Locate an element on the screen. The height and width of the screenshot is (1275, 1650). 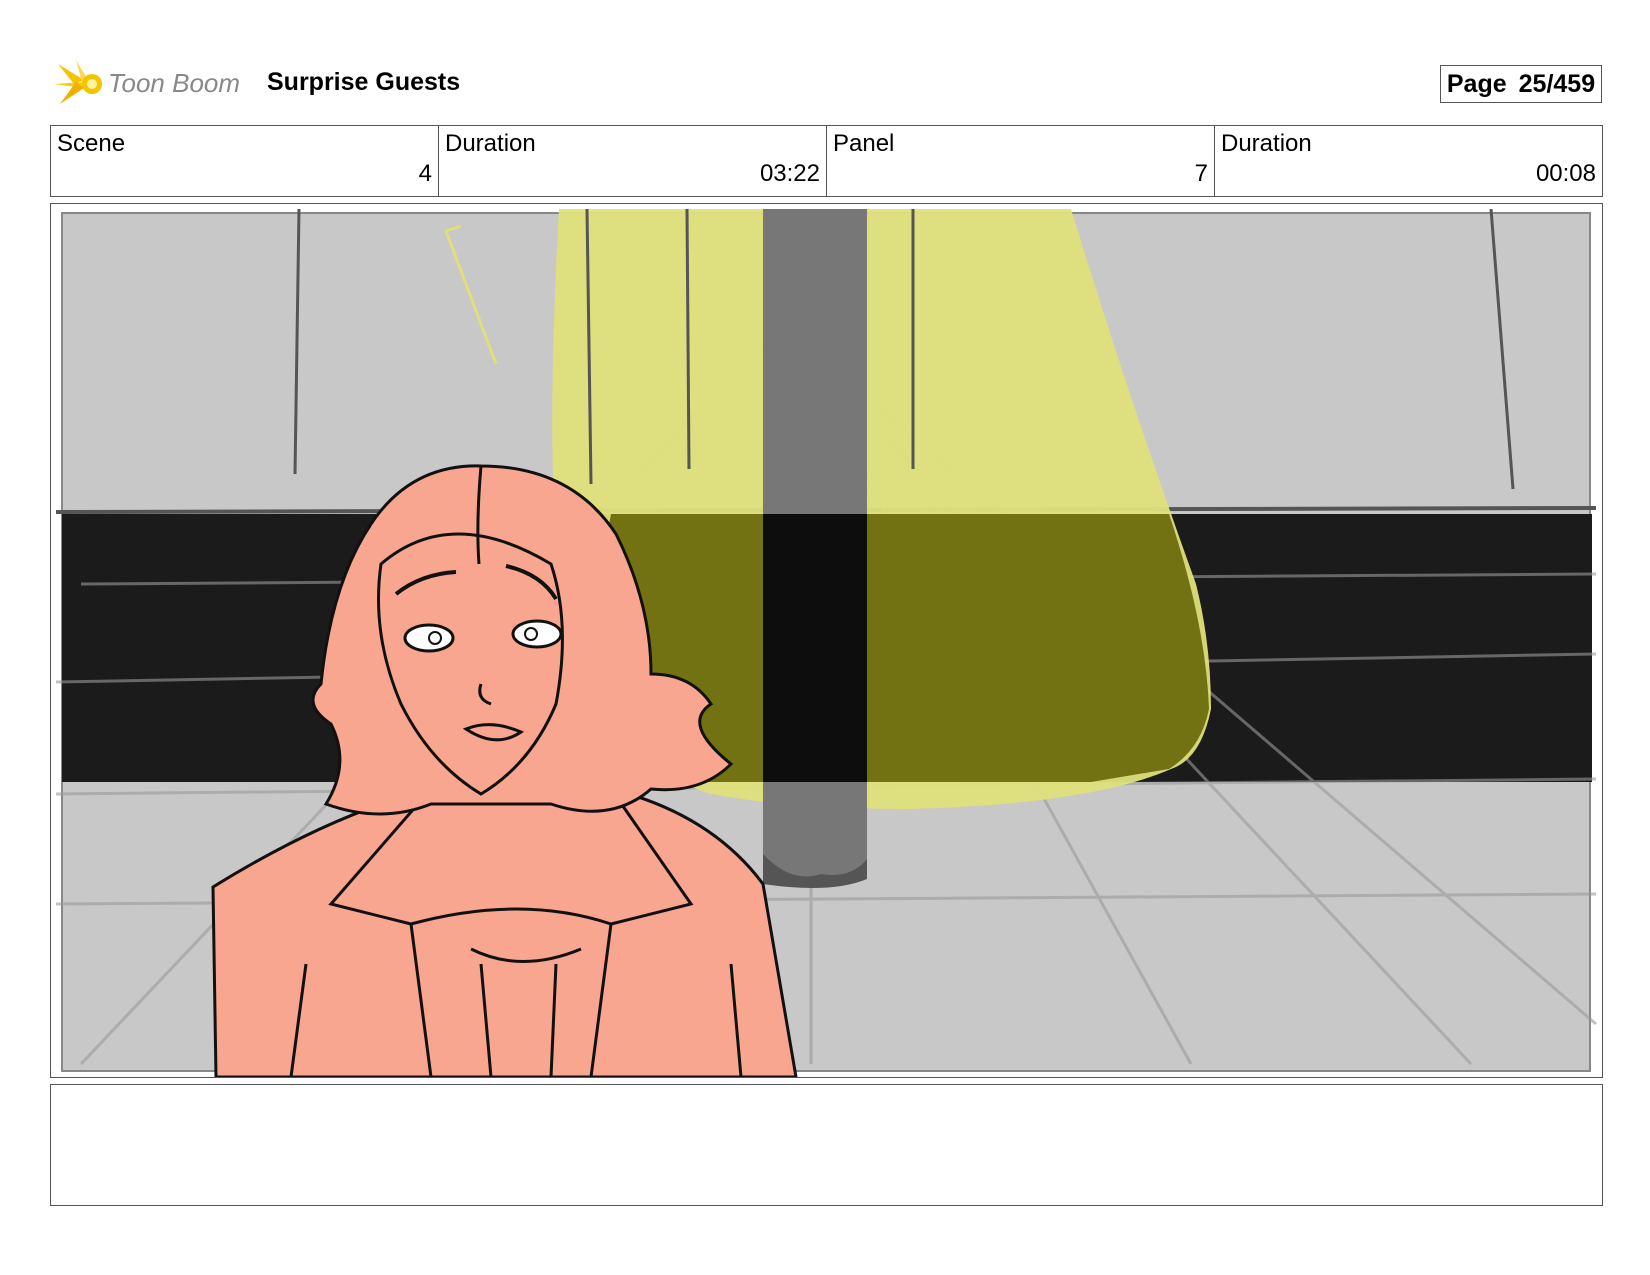
scene-value: 4 is located at coordinates (425, 173).